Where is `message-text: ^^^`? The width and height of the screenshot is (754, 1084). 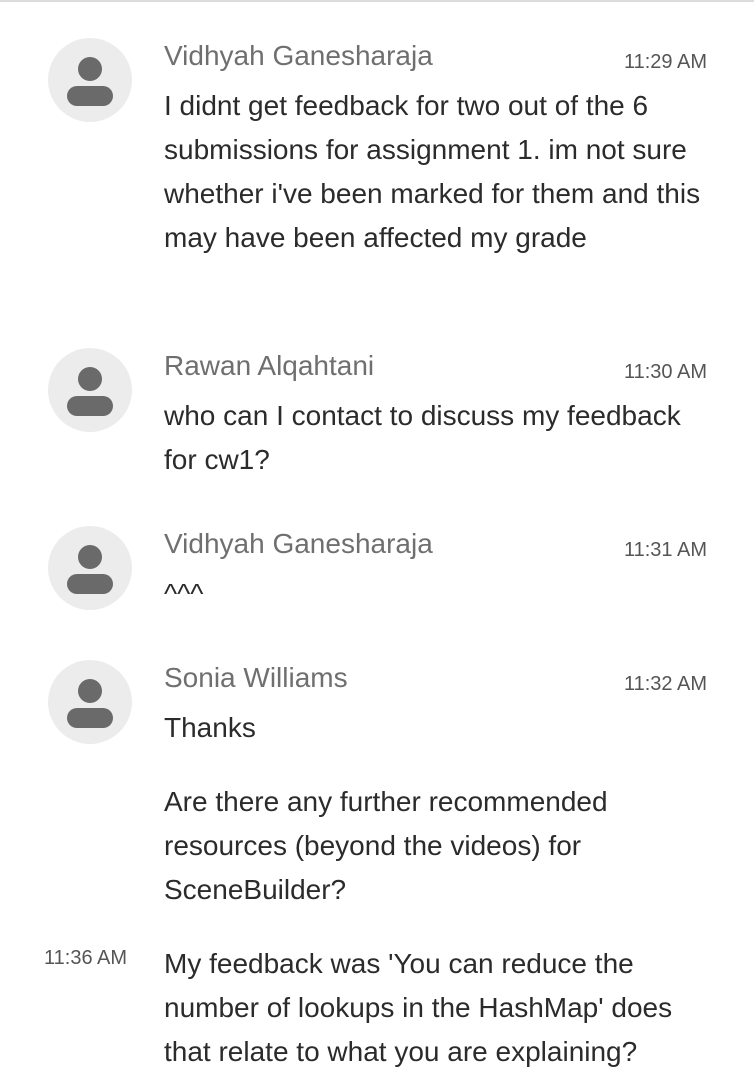
message-text: ^^^ is located at coordinates (184, 593).